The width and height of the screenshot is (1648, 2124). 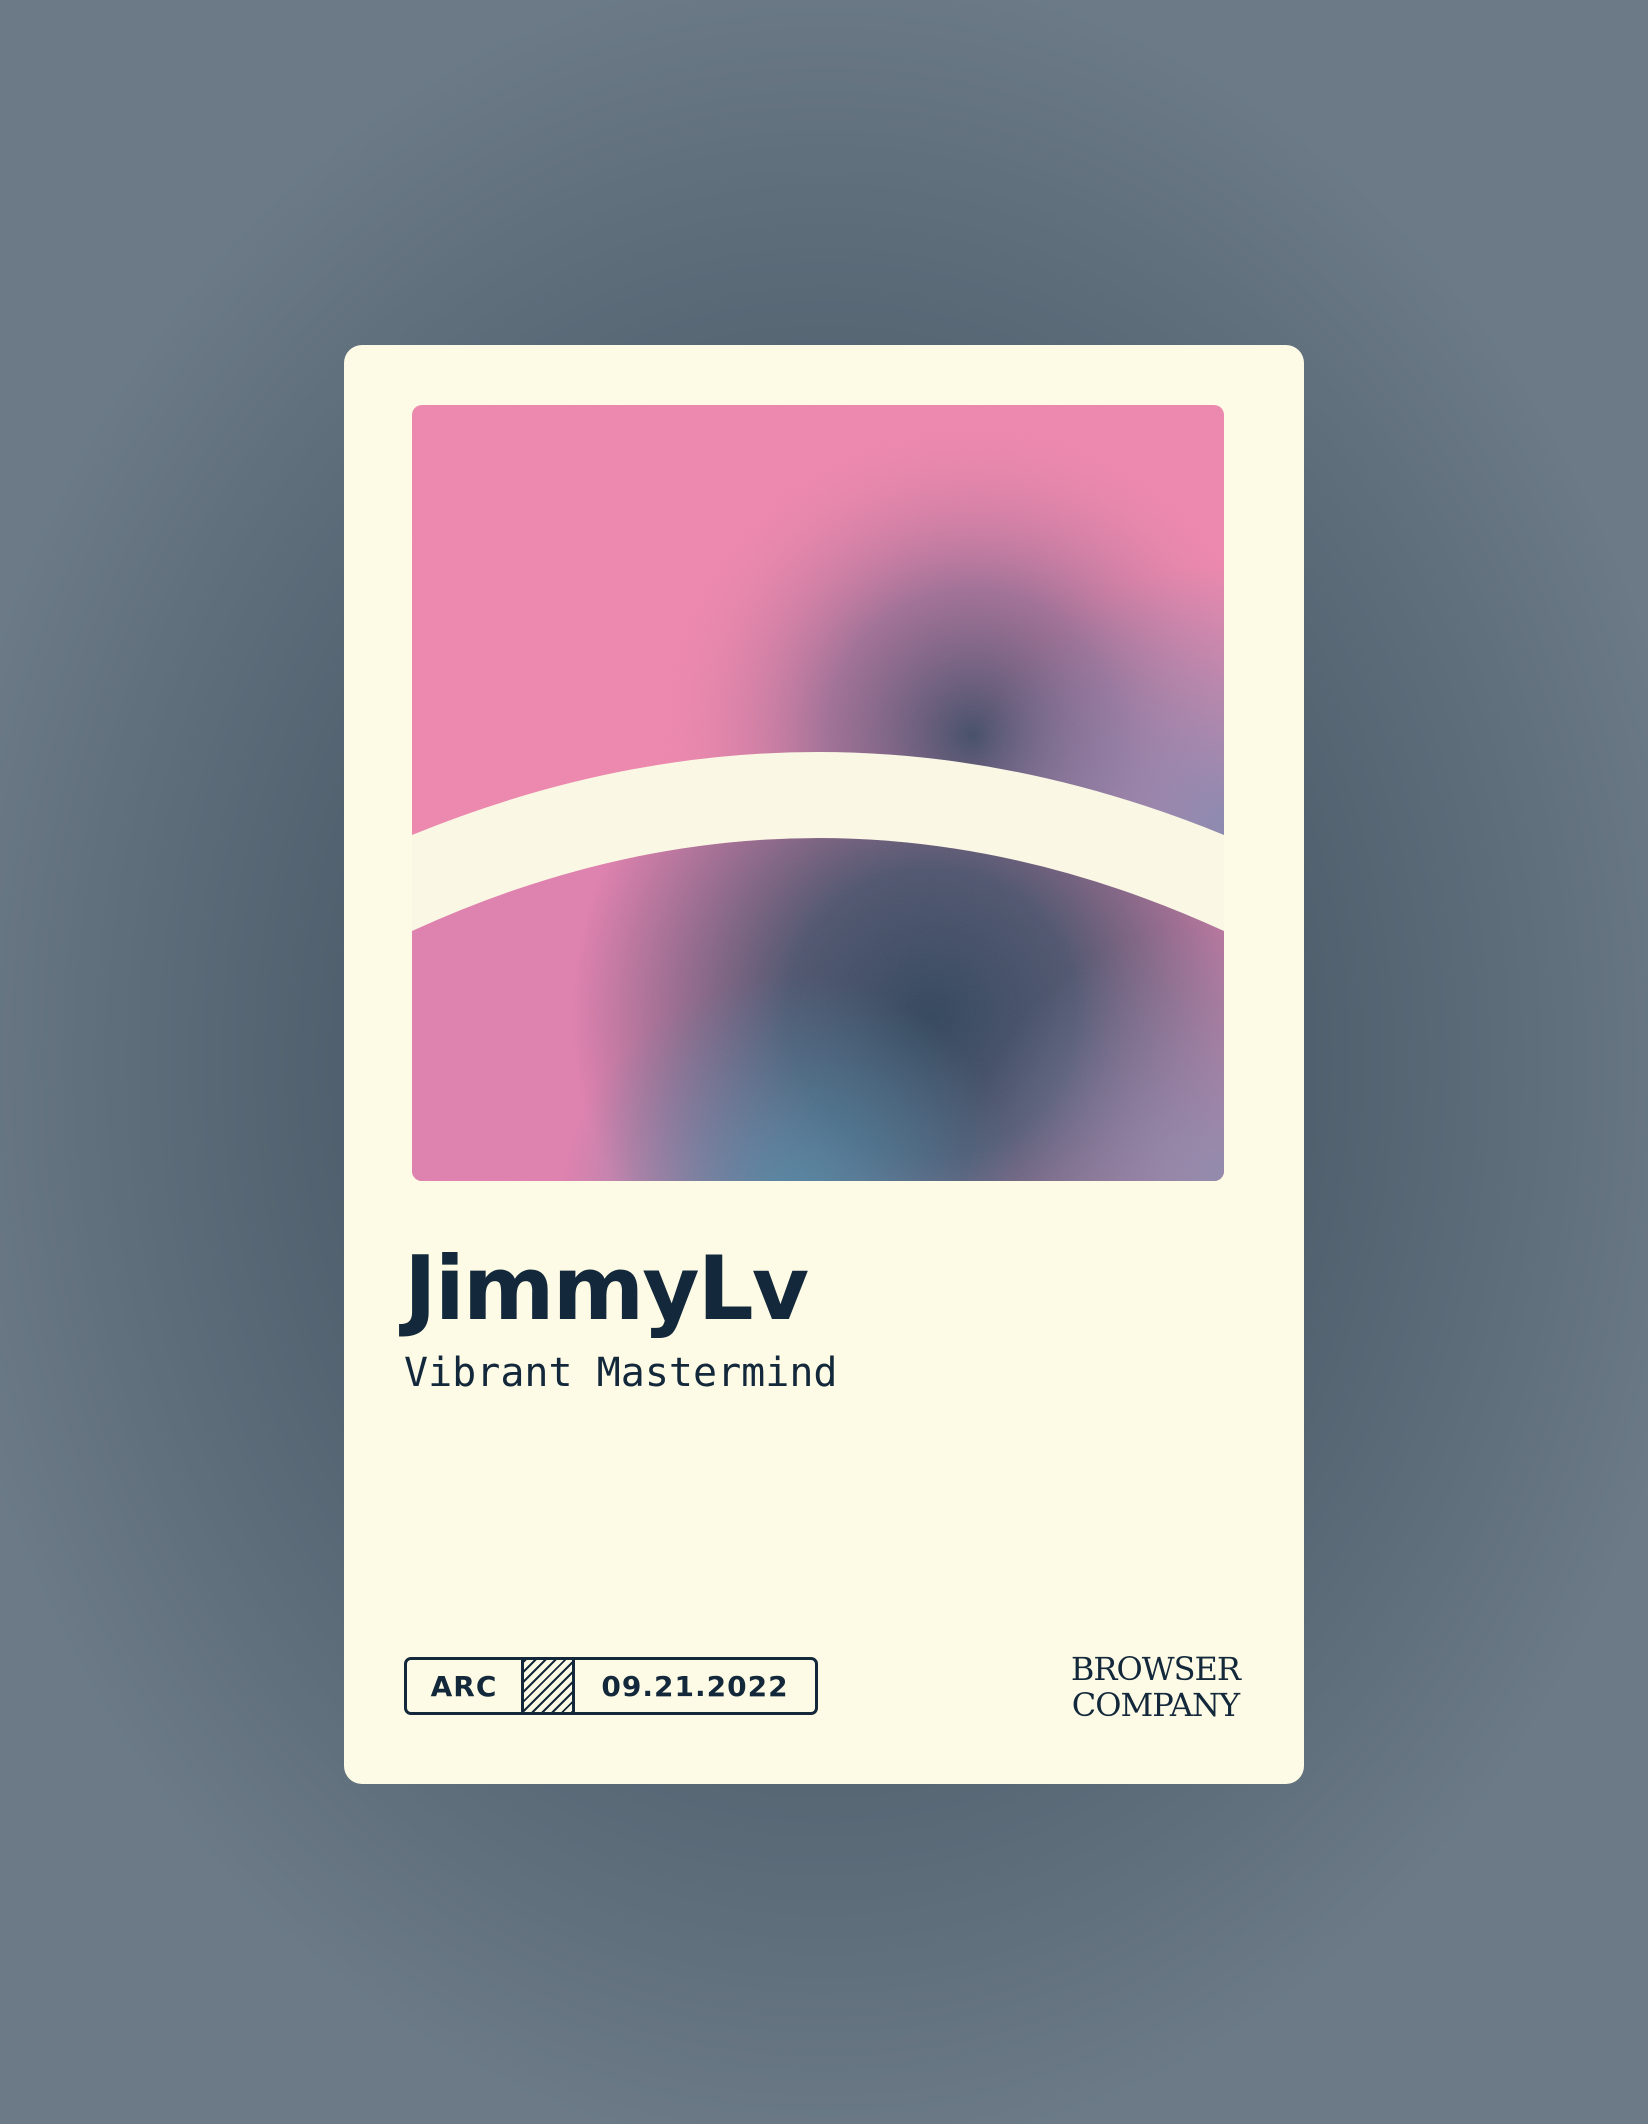 What do you see at coordinates (464, 1686) in the screenshot?
I see `tag-arc-label: ARC` at bounding box center [464, 1686].